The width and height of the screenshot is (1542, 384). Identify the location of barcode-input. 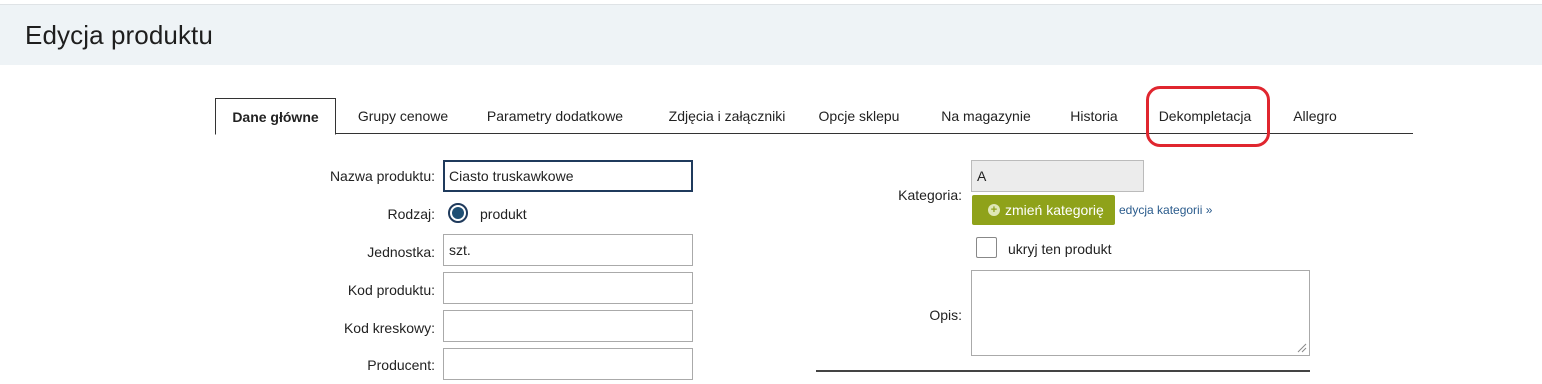
(568, 326).